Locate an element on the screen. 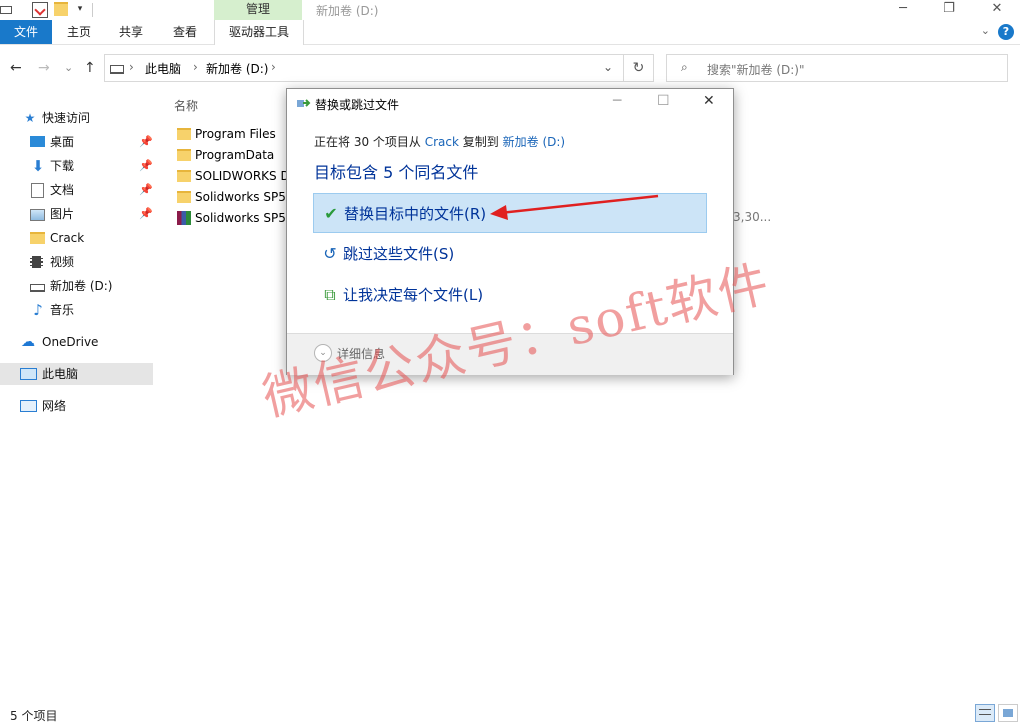  skip-files-option: ↺ 跳过这些文件(S) is located at coordinates (510, 254).